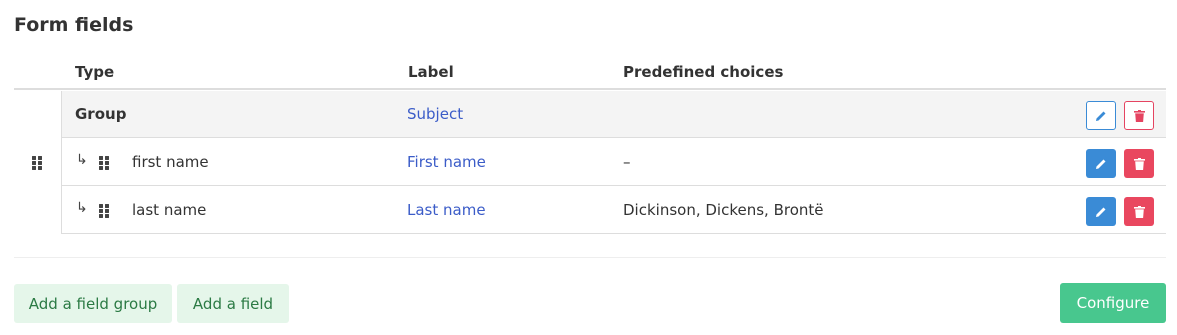  Describe the element at coordinates (614, 114) in the screenshot. I see `table-row-group: Group Subject` at that location.